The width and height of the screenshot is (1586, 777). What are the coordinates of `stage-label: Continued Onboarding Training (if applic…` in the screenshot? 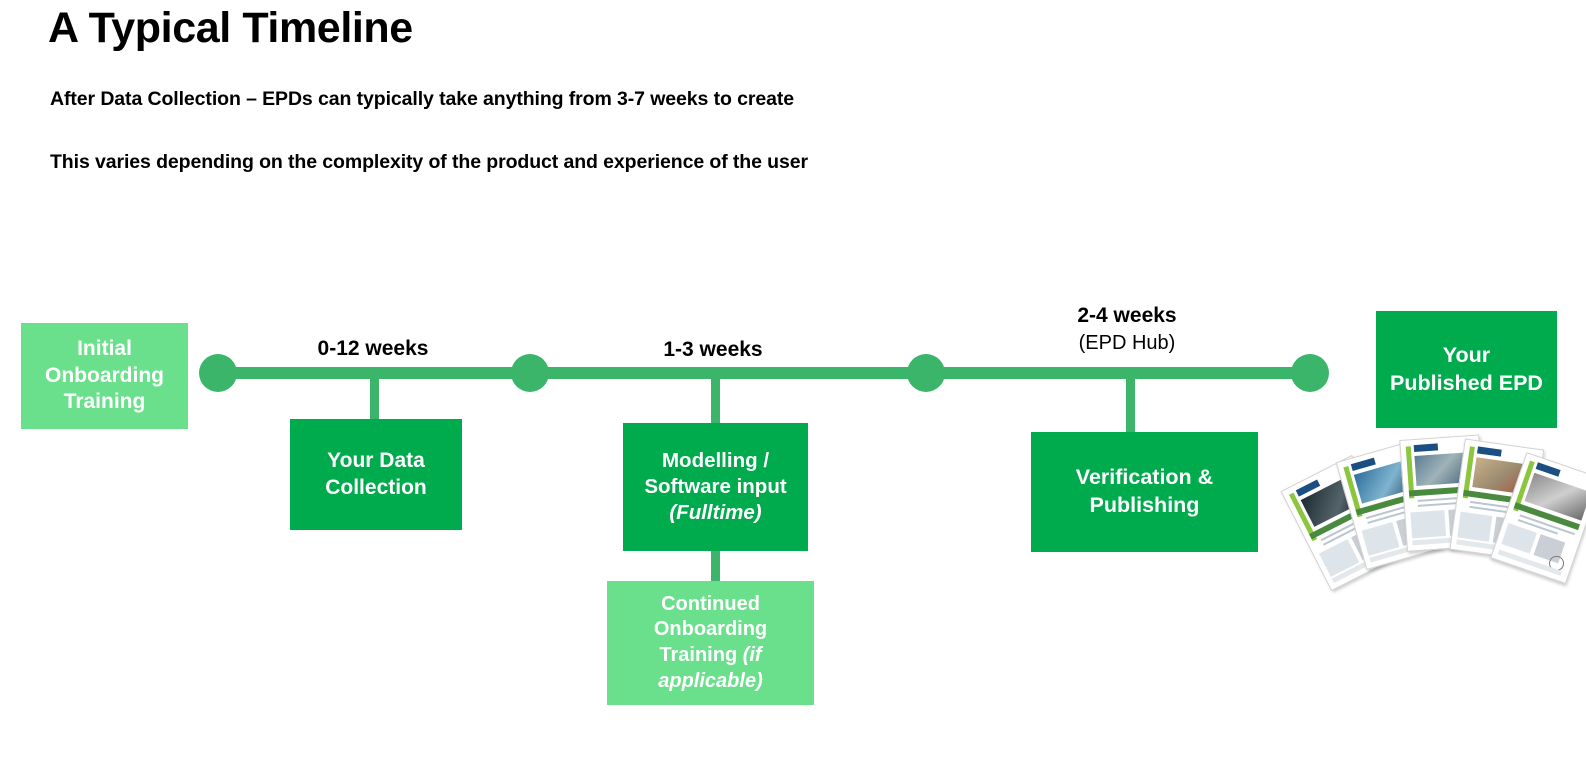 It's located at (710, 643).